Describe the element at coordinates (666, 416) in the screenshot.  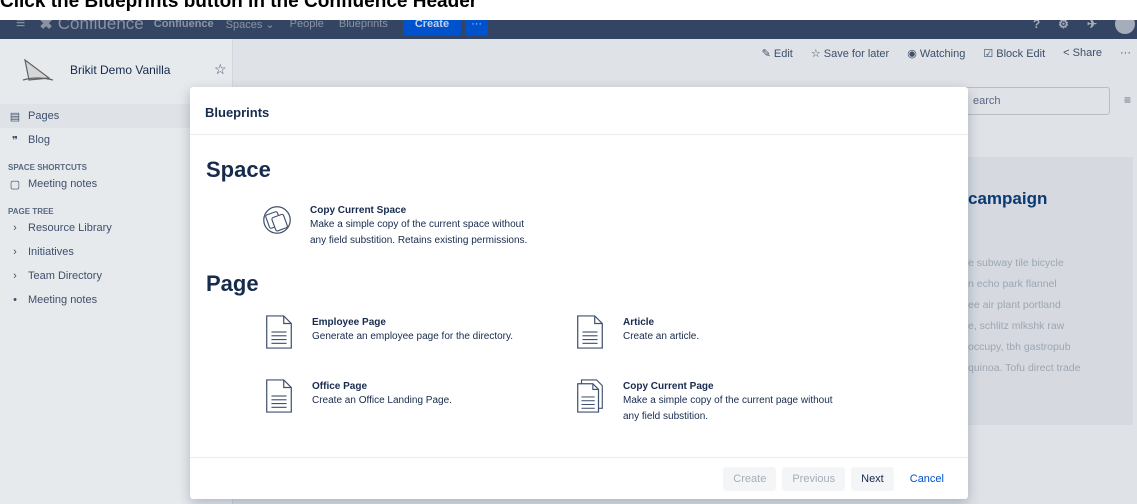
I see `blueprint-desc: any field substition.` at that location.